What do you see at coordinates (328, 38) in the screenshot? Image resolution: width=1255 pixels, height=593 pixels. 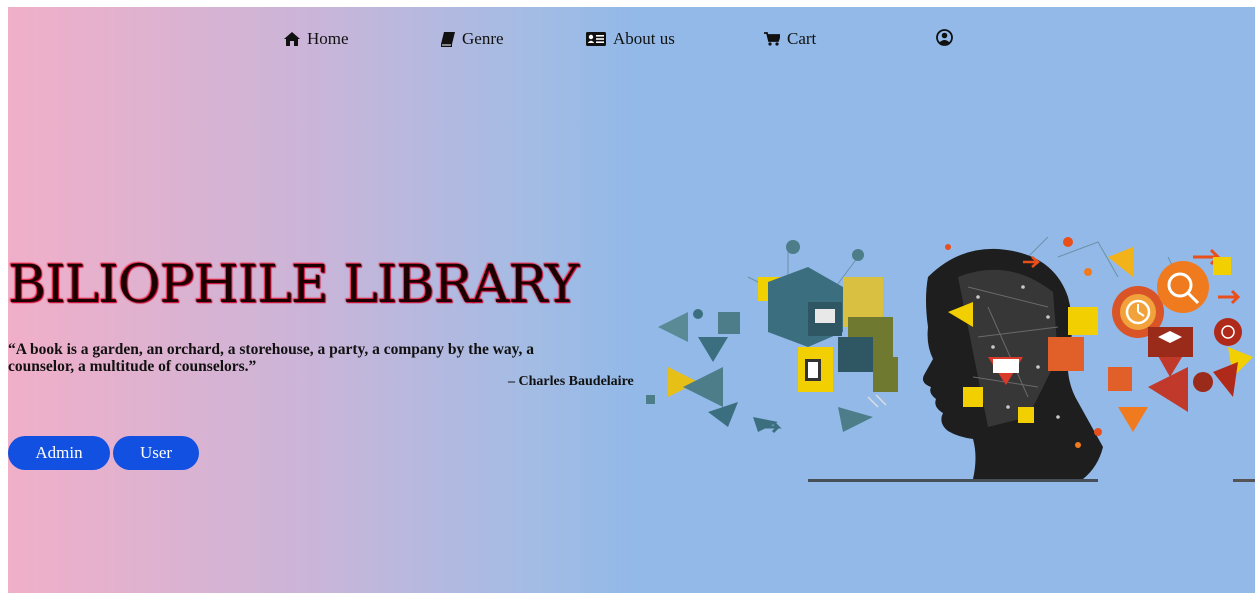 I see `nav-label-home: Home` at bounding box center [328, 38].